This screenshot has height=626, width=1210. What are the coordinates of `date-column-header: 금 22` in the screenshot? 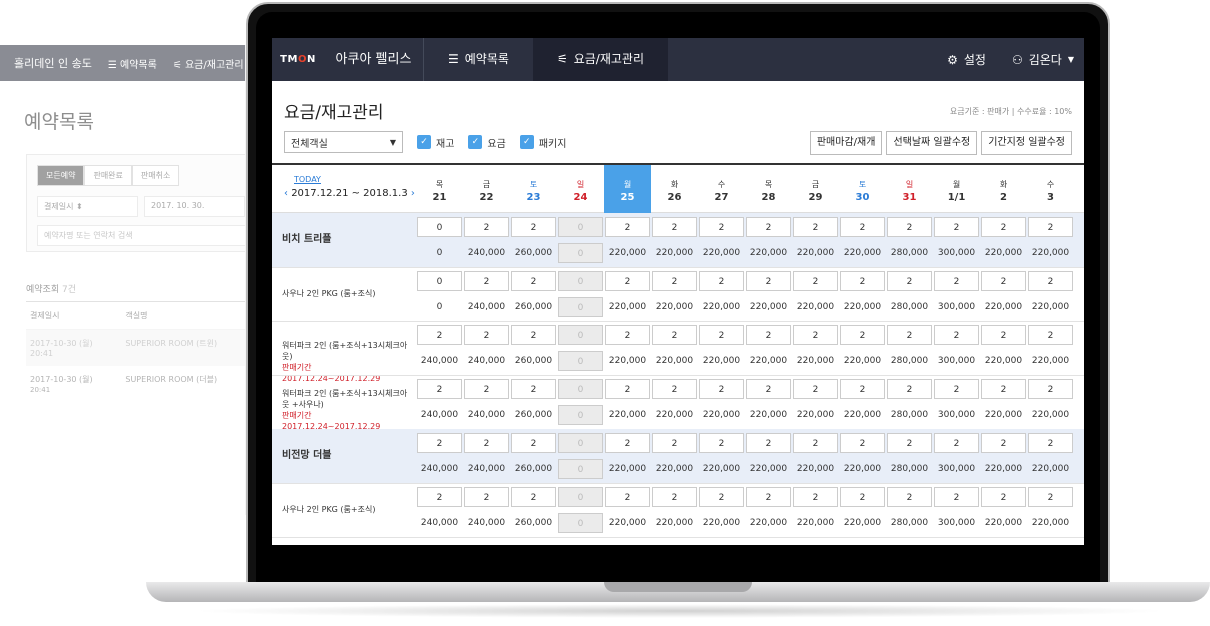 It's located at (486, 189).